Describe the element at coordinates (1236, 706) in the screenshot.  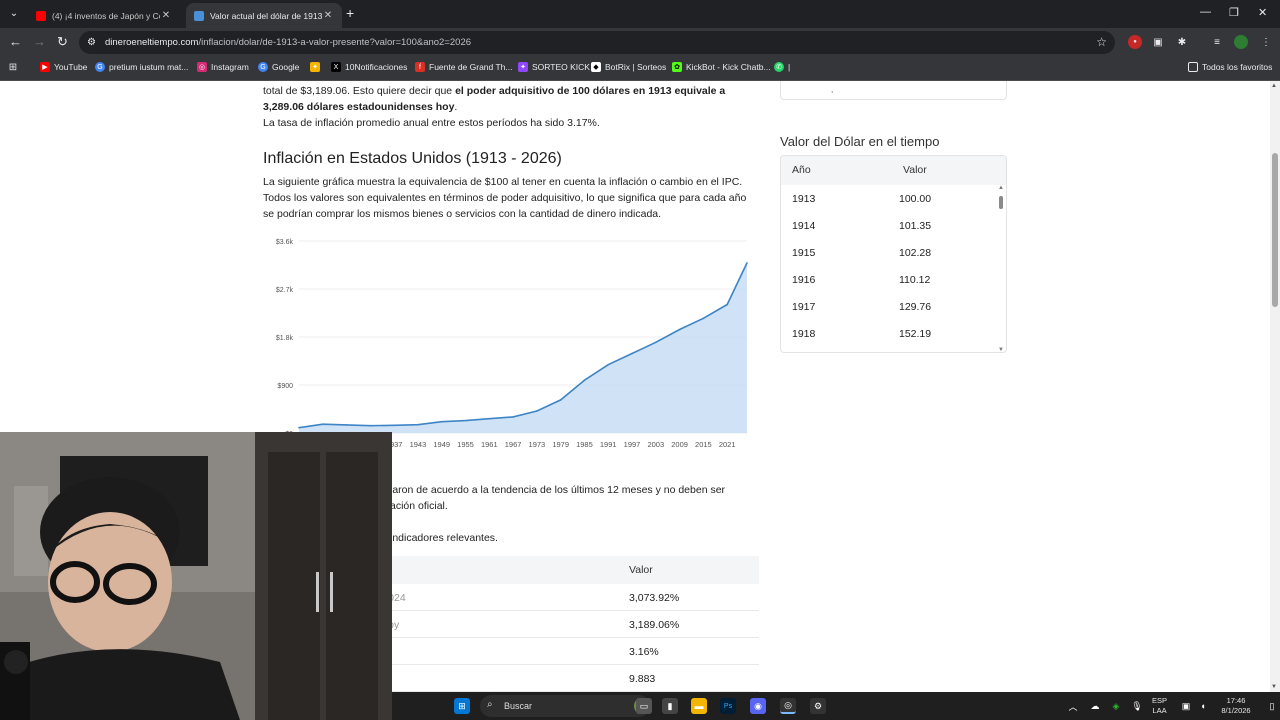
I see `clock: 17:46 8/1/2026` at that location.